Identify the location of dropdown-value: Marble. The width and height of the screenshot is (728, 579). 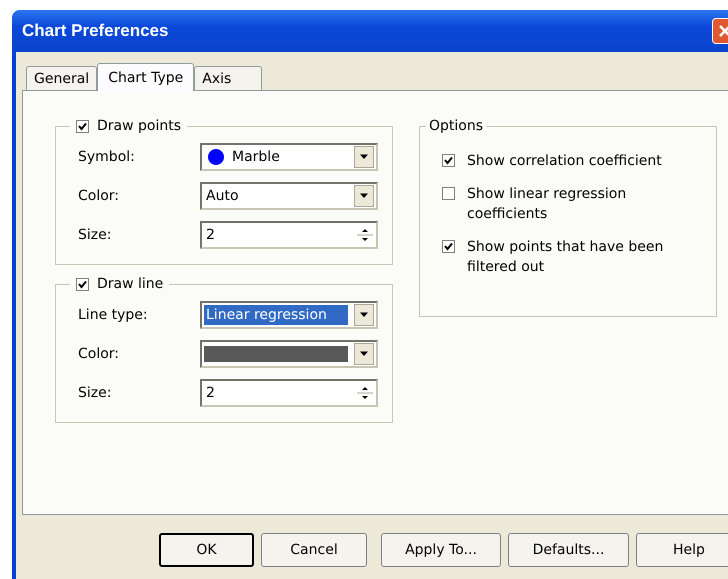
(256, 157).